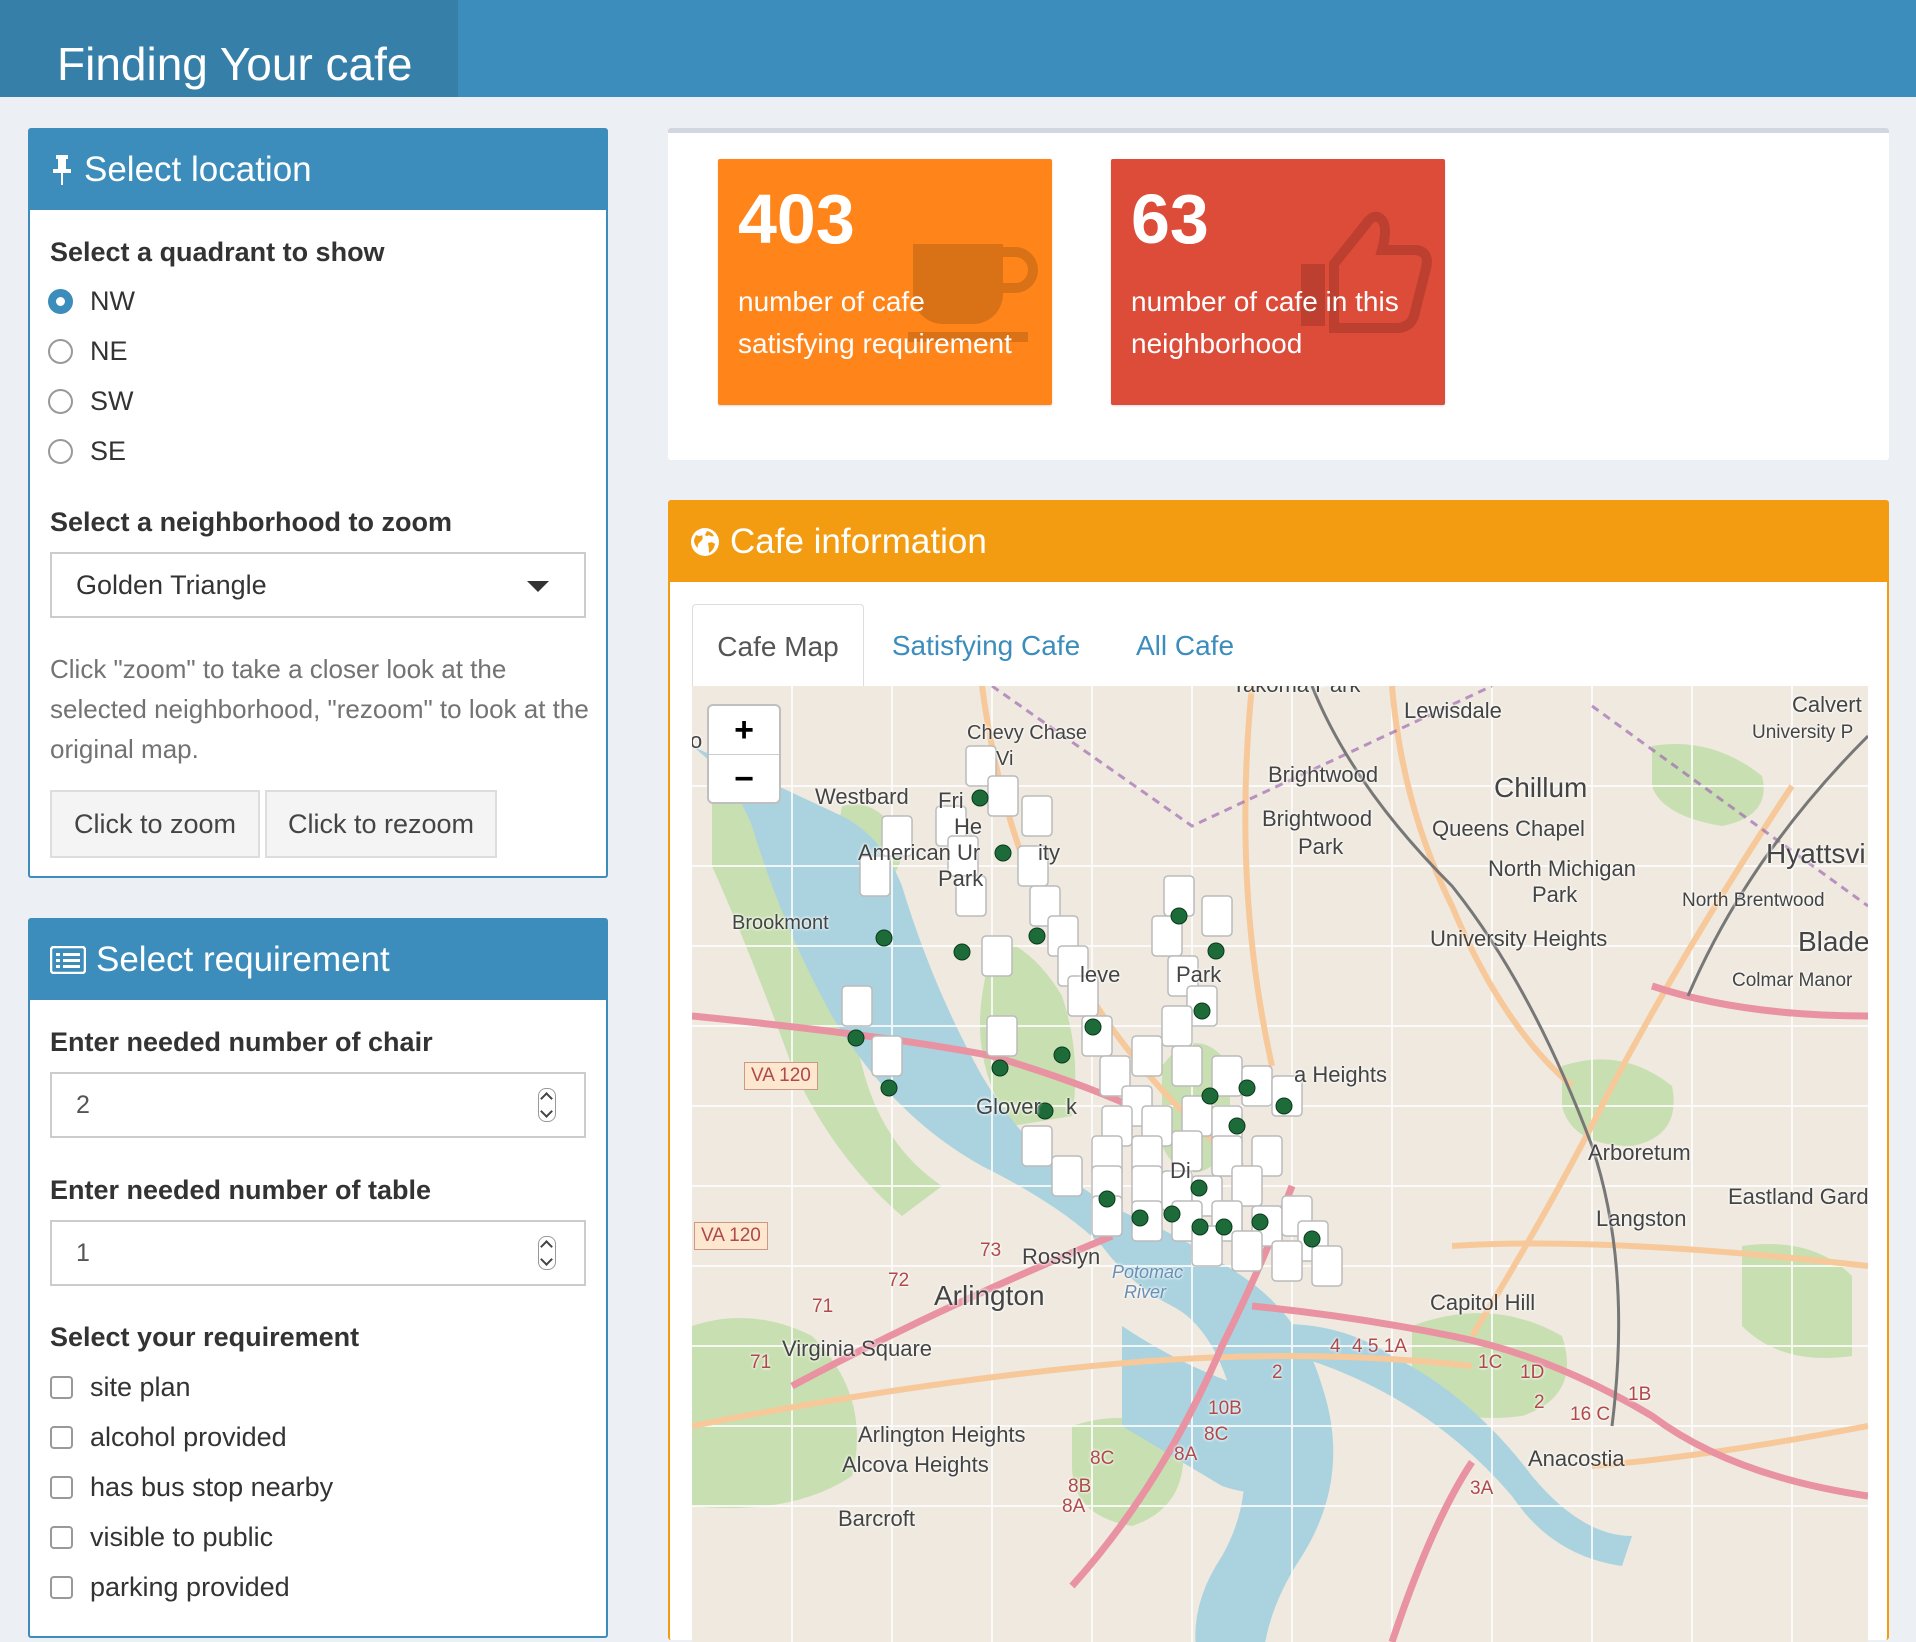  I want to click on radio-ne-dot, so click(60, 351).